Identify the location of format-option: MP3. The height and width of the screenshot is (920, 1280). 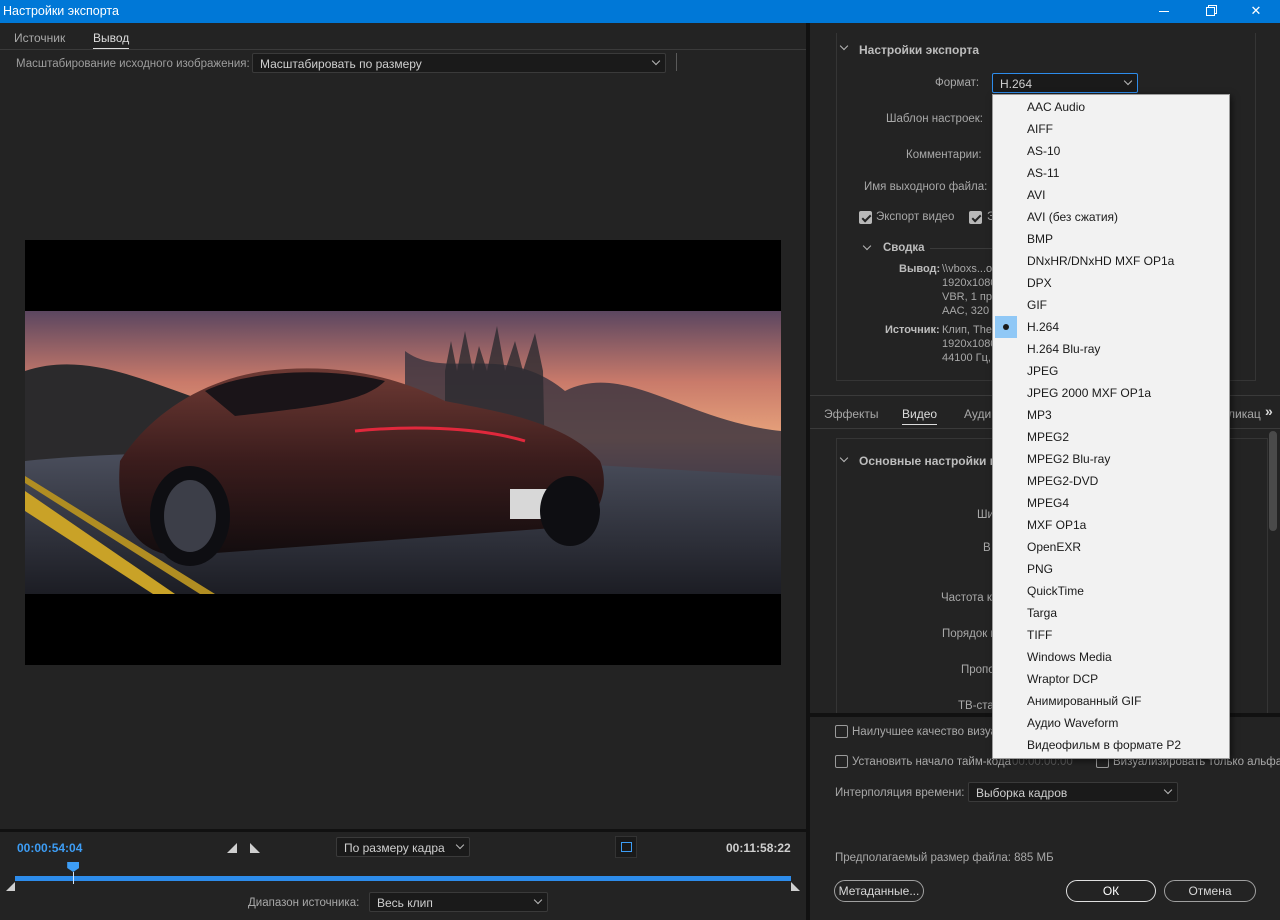
(1111, 415).